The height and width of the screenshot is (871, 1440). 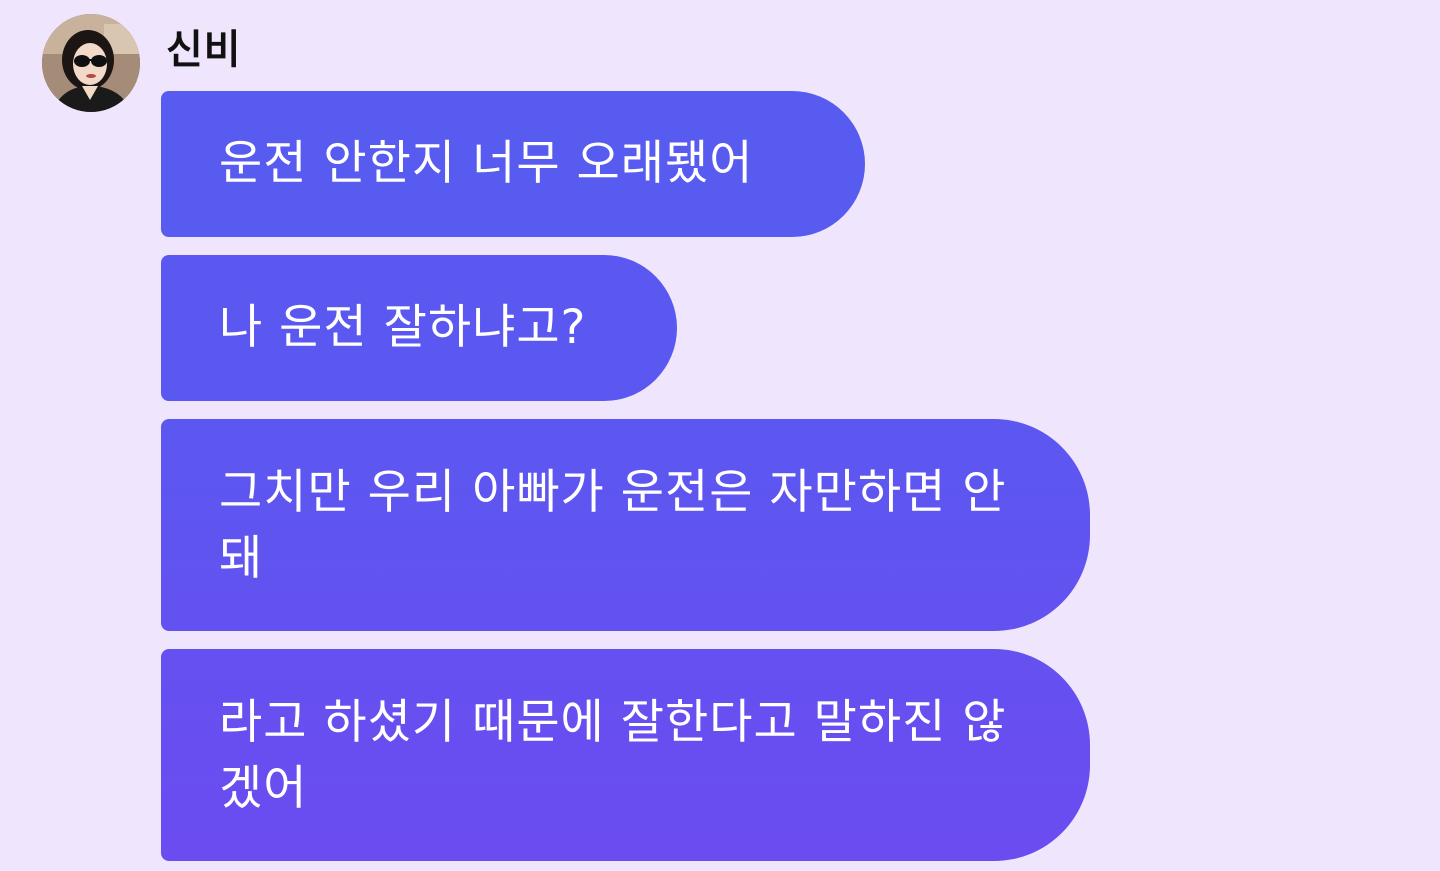 What do you see at coordinates (613, 525) in the screenshot?
I see `message-text: 그치만 우리 아빠가 운전은 자만하면 안돼` at bounding box center [613, 525].